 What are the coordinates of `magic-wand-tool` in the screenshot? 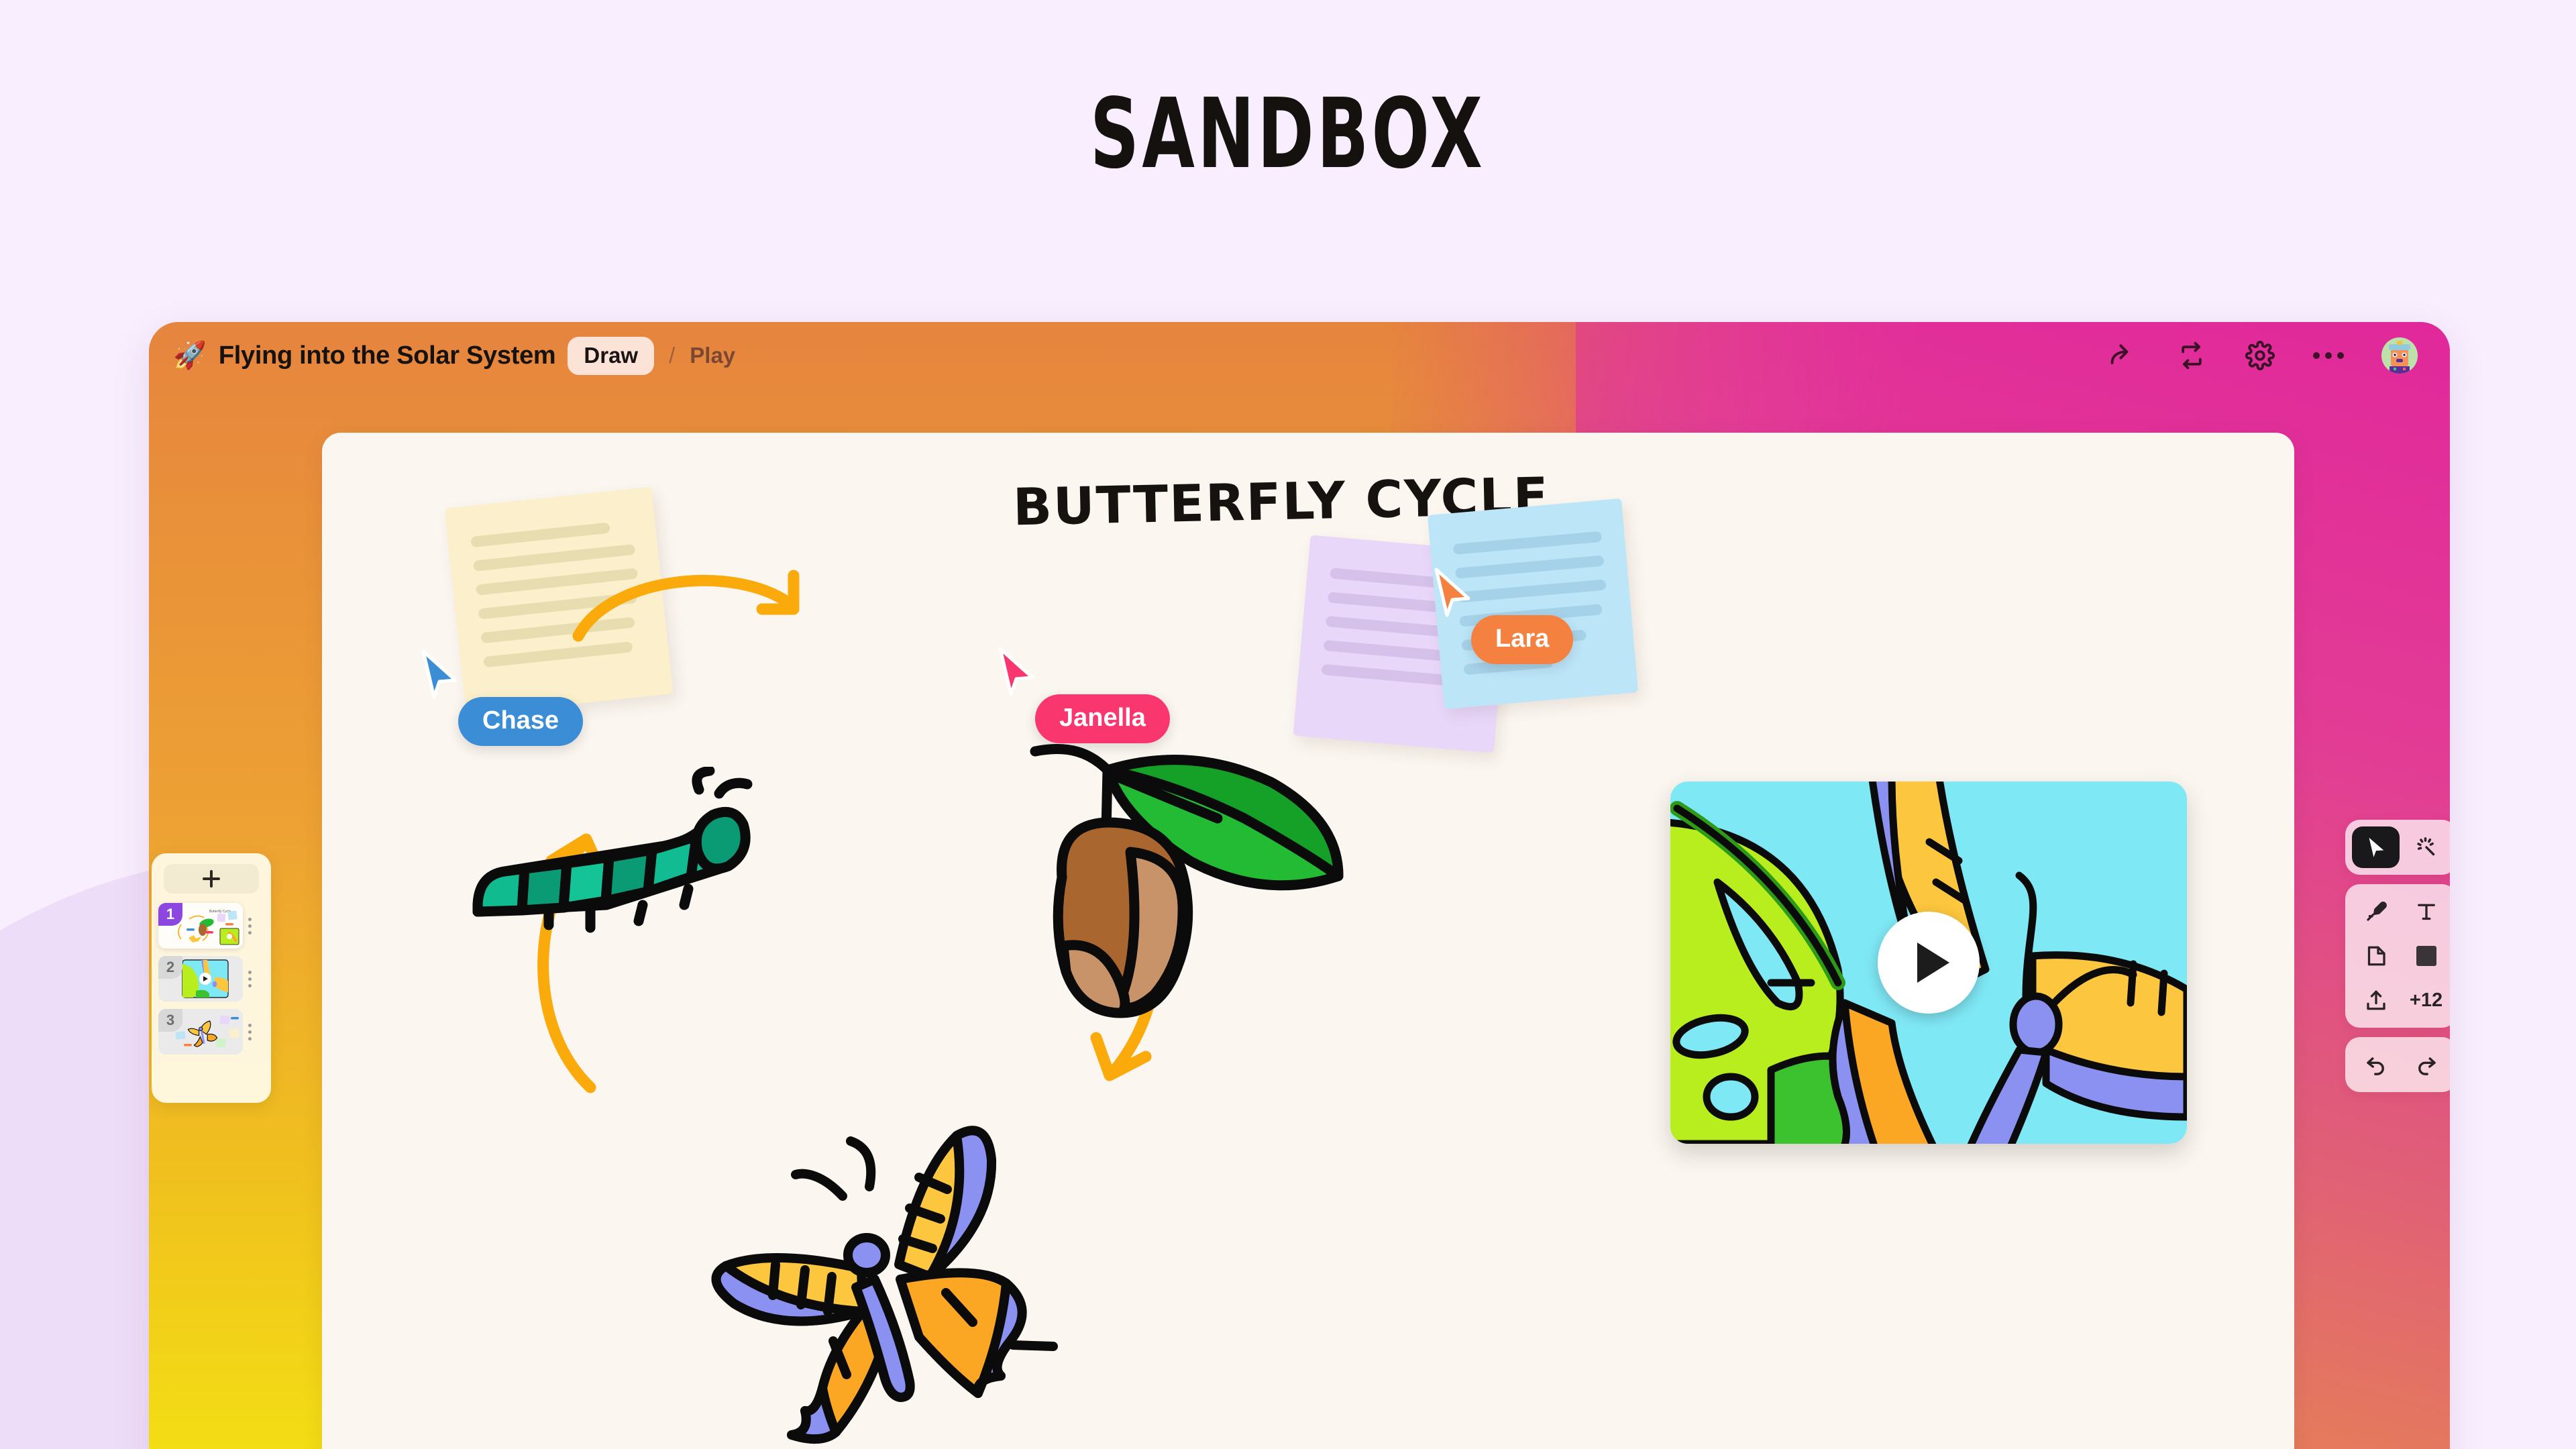 It's located at (2426, 847).